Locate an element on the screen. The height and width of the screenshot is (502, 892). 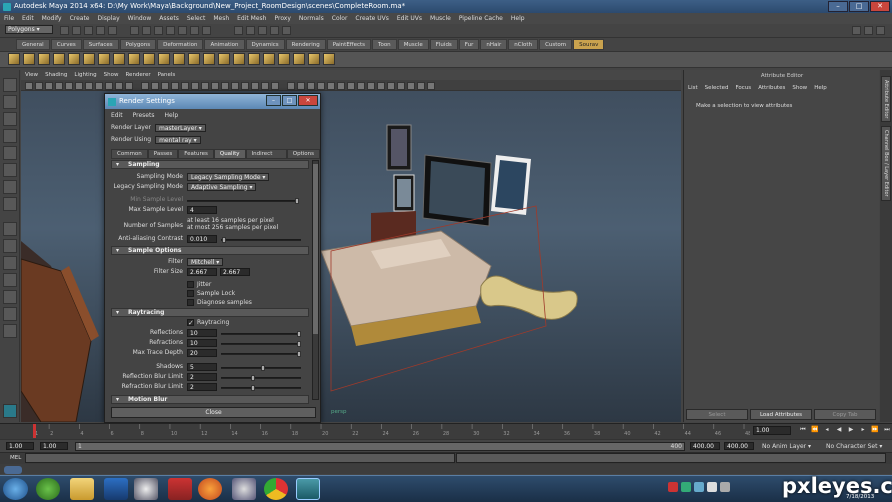
ae-menu-selected: Selected is located at coordinates (717, 88).